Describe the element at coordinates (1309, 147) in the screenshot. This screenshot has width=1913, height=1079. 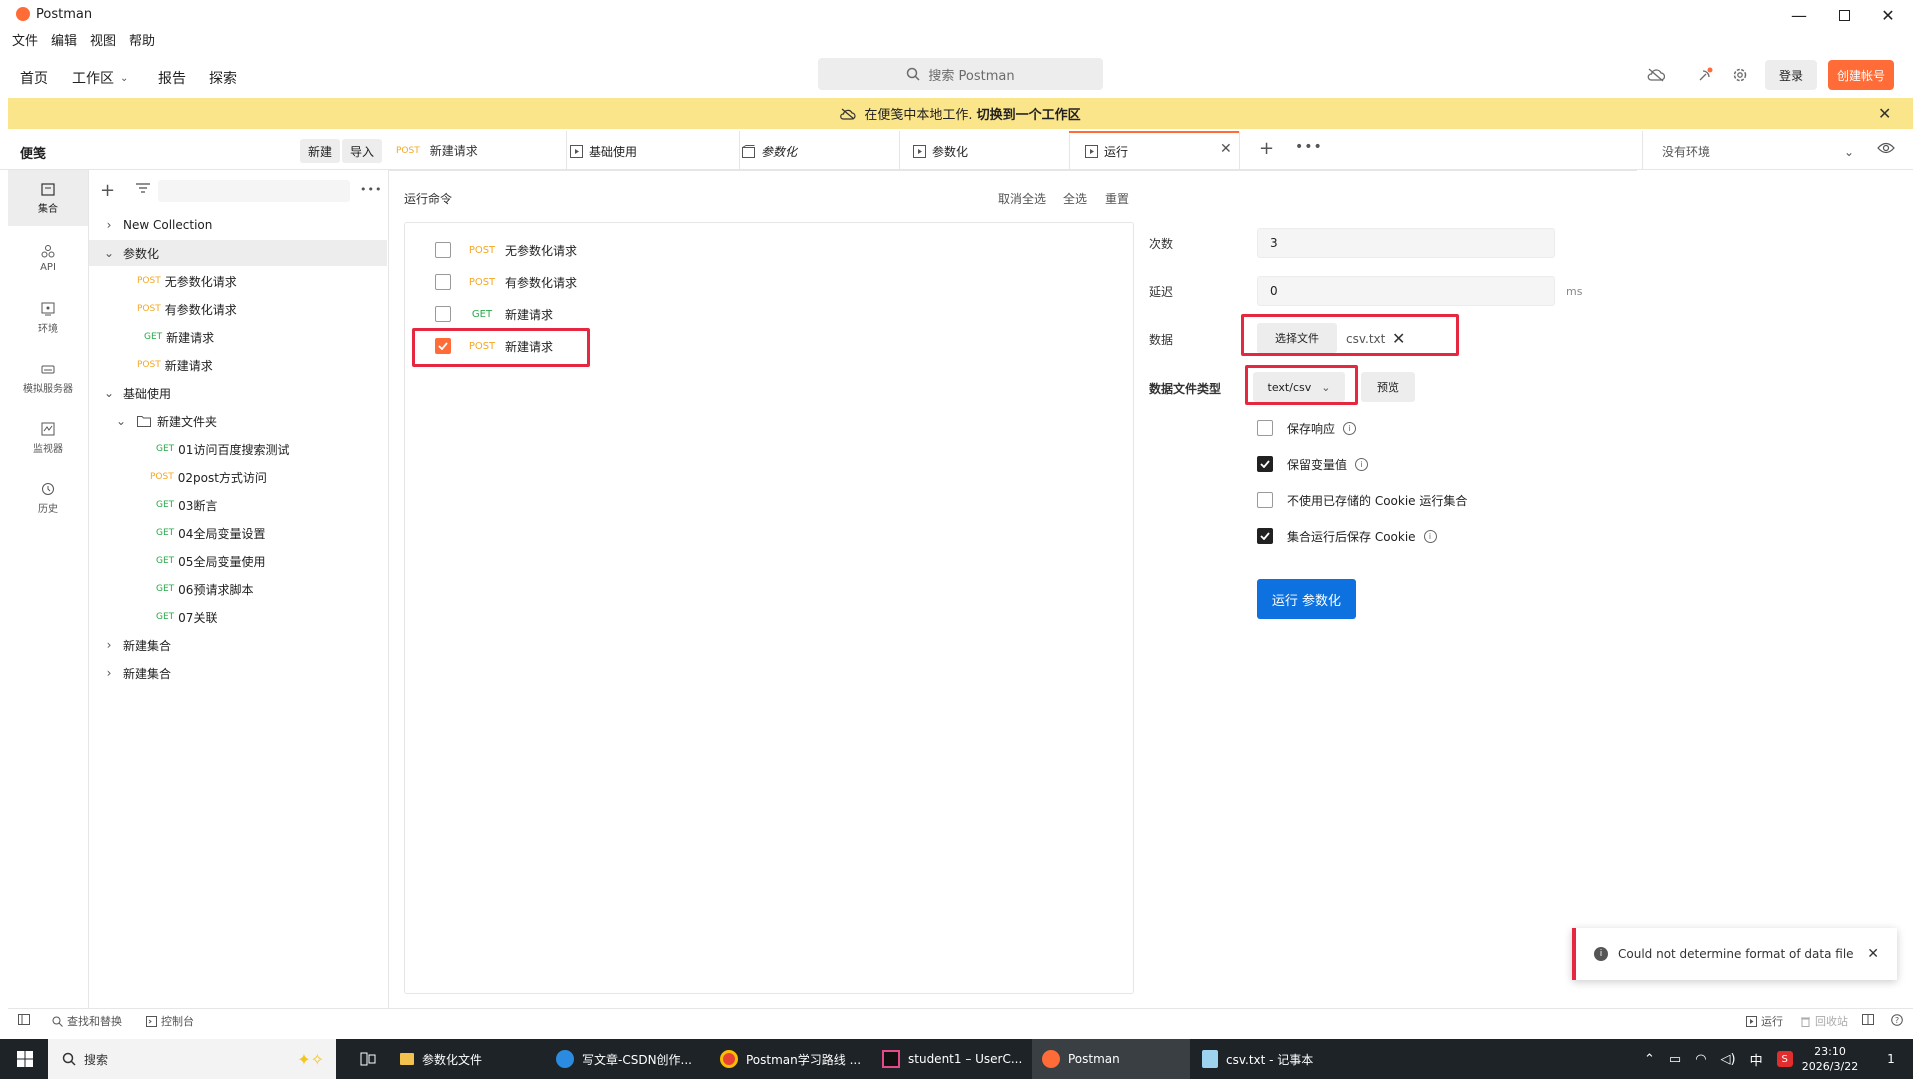
I see `tab-more-icon: •••` at that location.